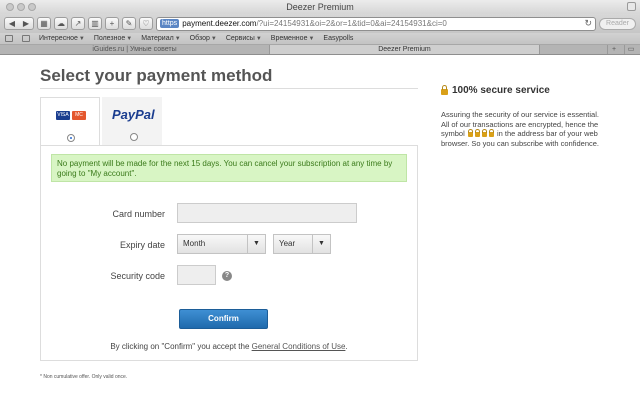  What do you see at coordinates (405, 49) in the screenshot?
I see `tab-deezer-premium: Deezer Premium` at bounding box center [405, 49].